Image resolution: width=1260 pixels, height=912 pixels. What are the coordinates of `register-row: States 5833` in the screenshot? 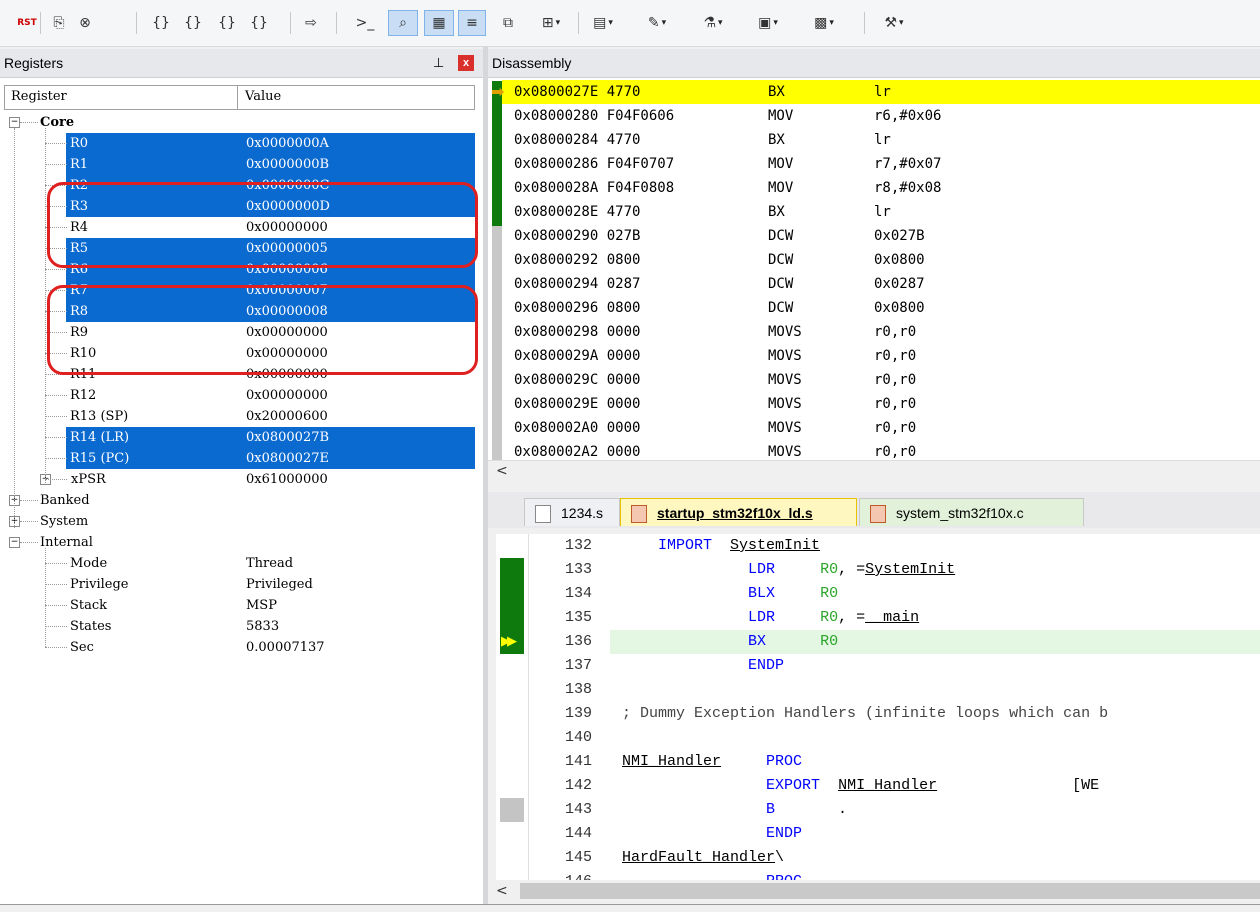 It's located at (237, 626).